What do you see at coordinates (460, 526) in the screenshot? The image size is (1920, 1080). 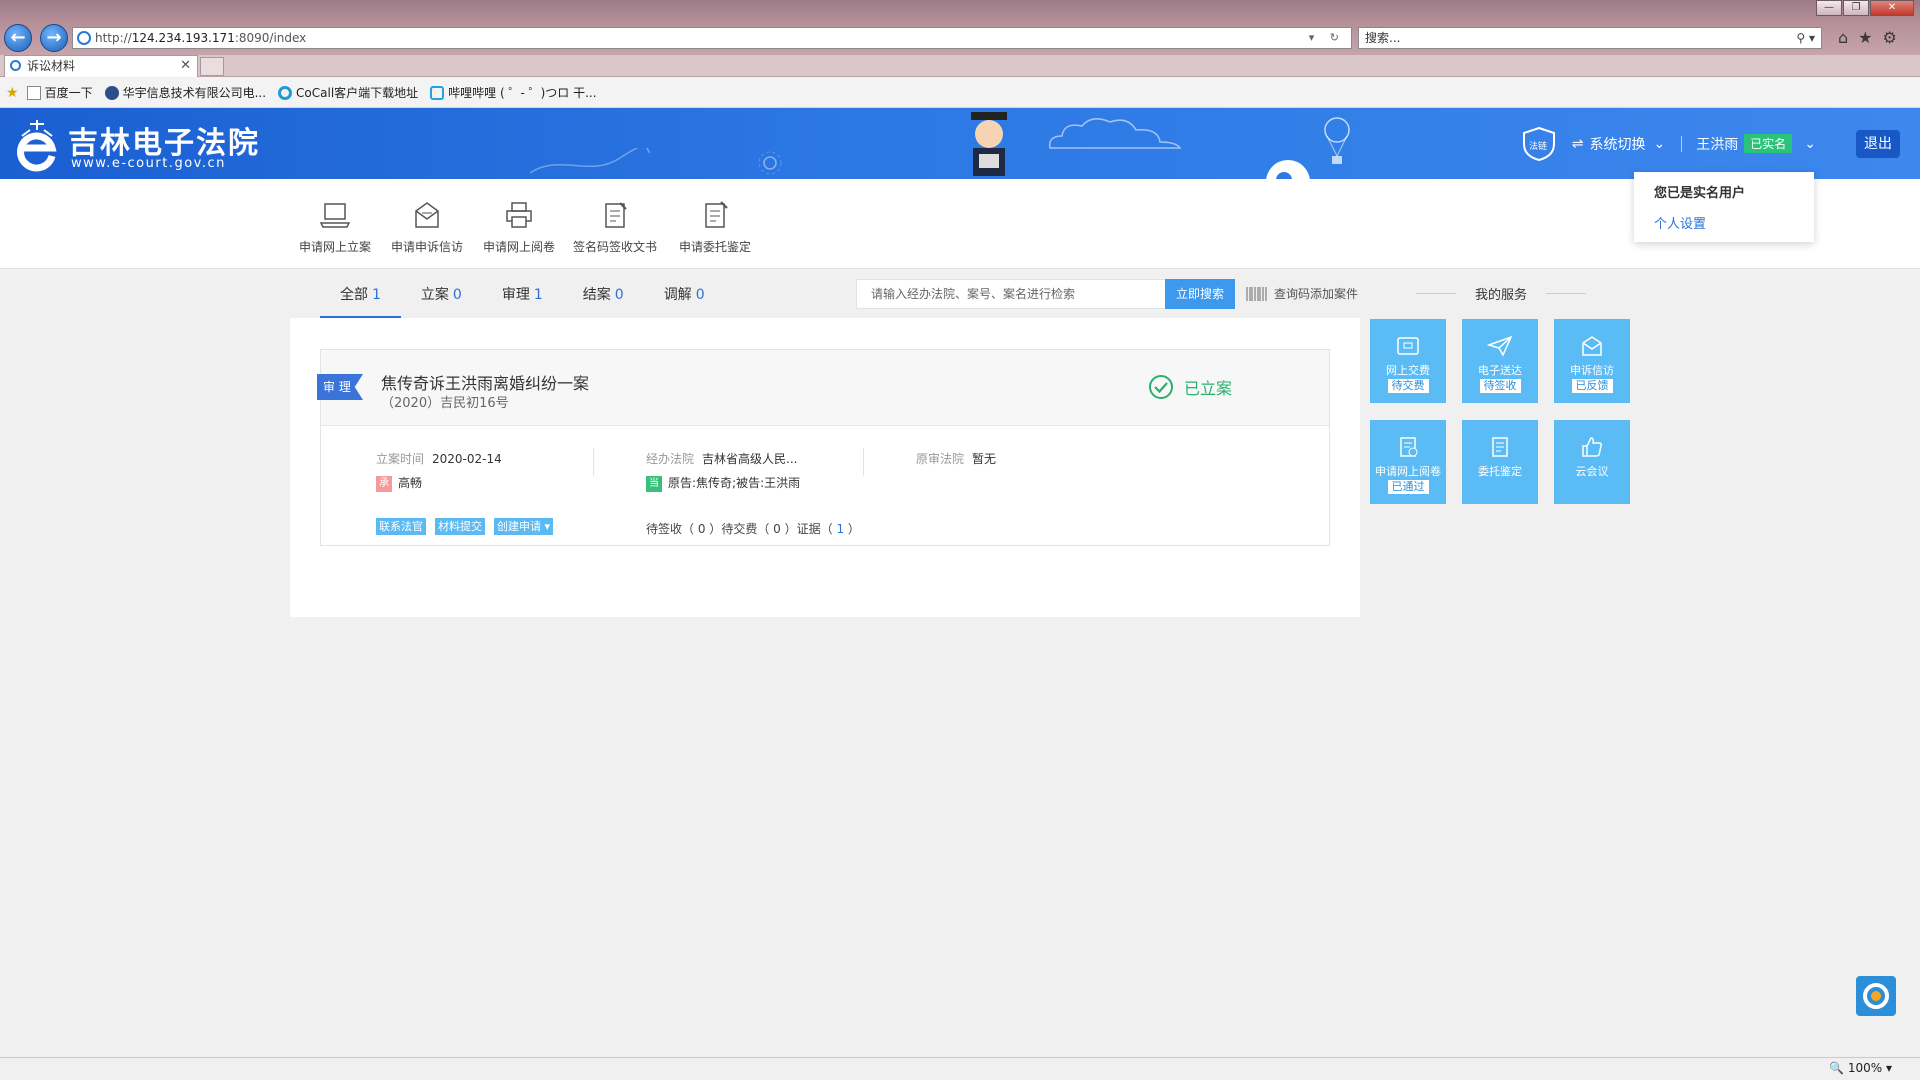 I see `submit-material-button: 材料提交` at bounding box center [460, 526].